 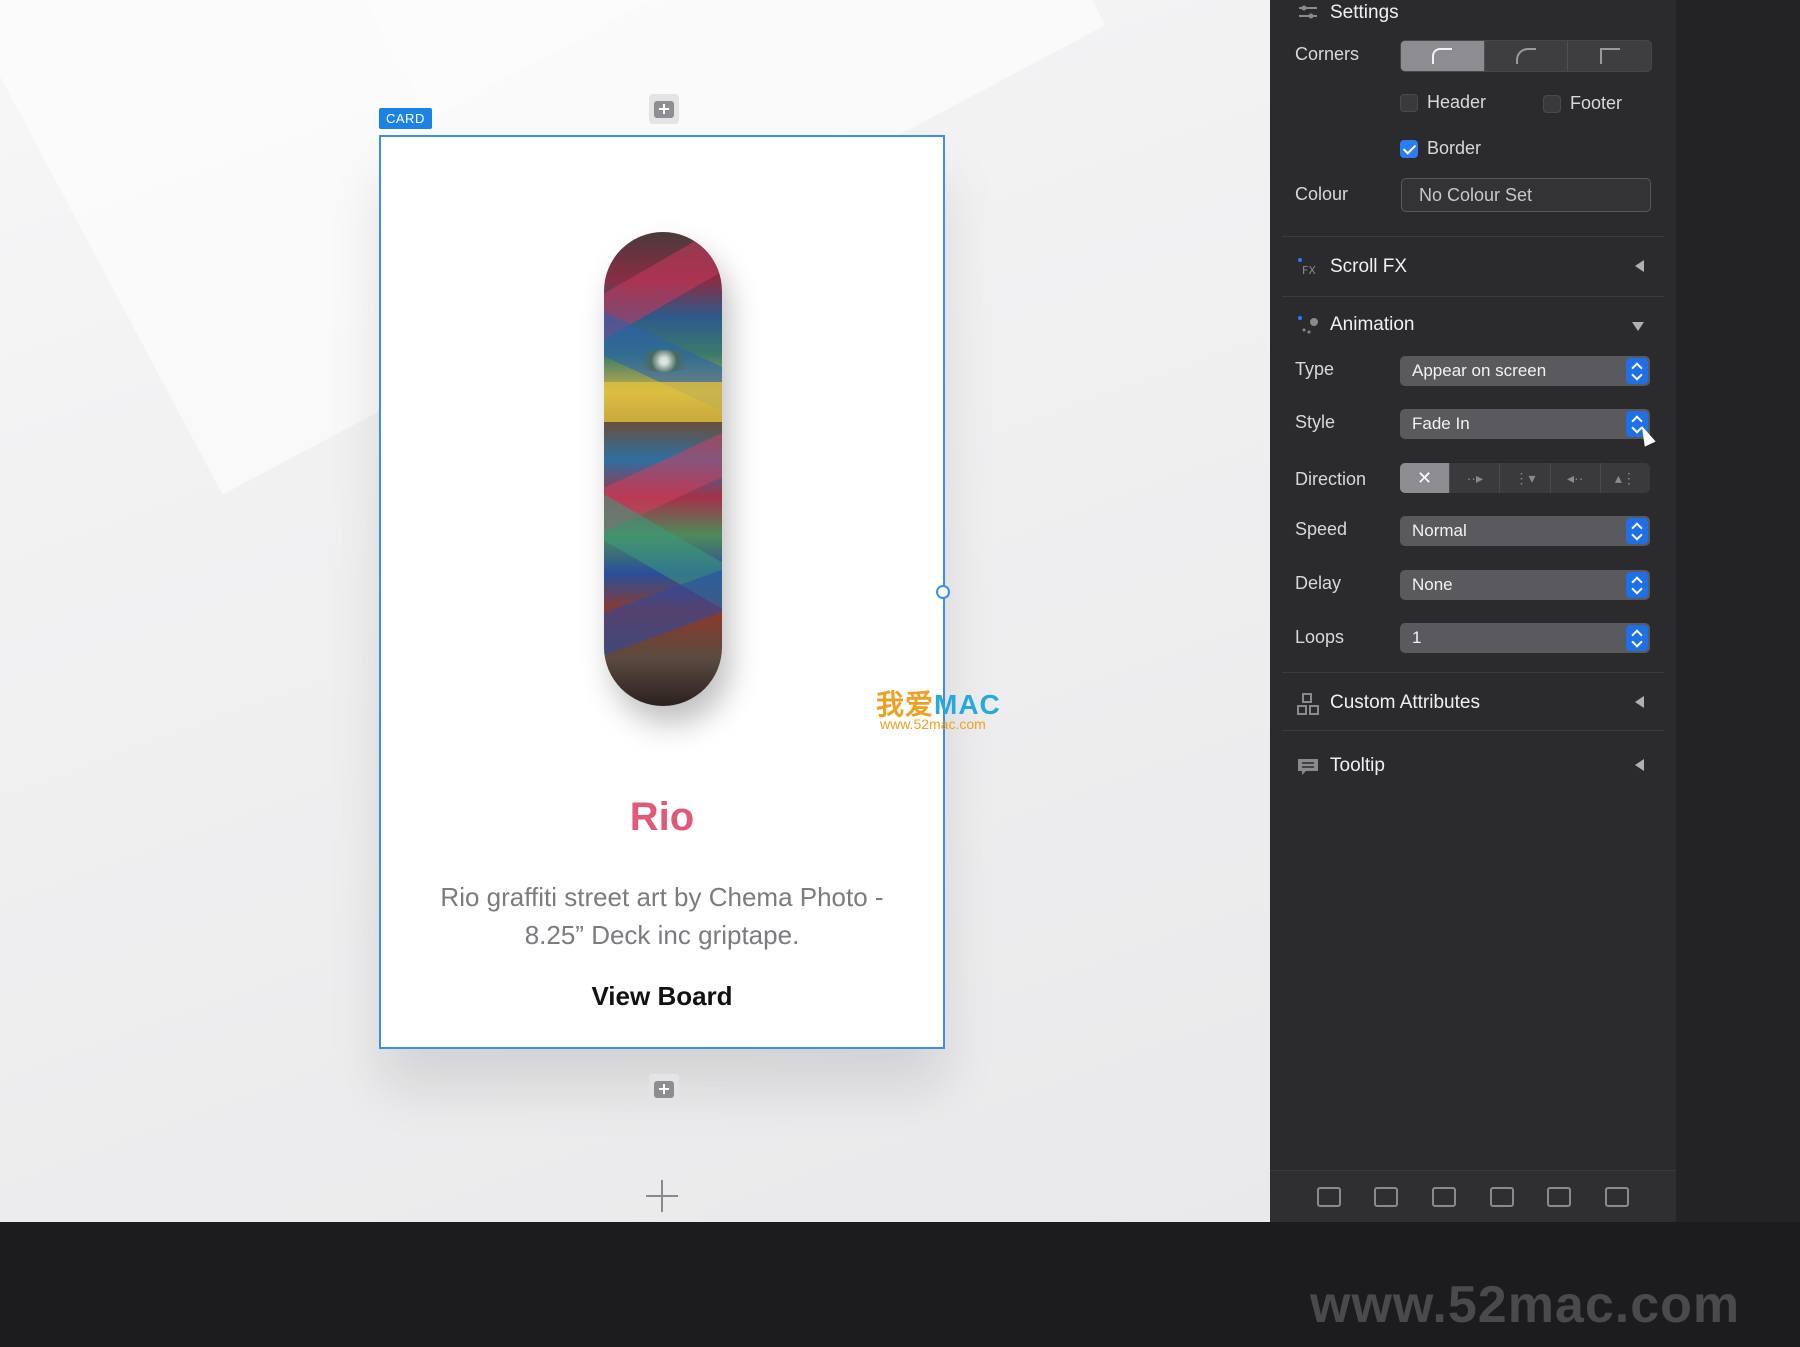 I want to click on loops-label: Loops, so click(x=1320, y=637).